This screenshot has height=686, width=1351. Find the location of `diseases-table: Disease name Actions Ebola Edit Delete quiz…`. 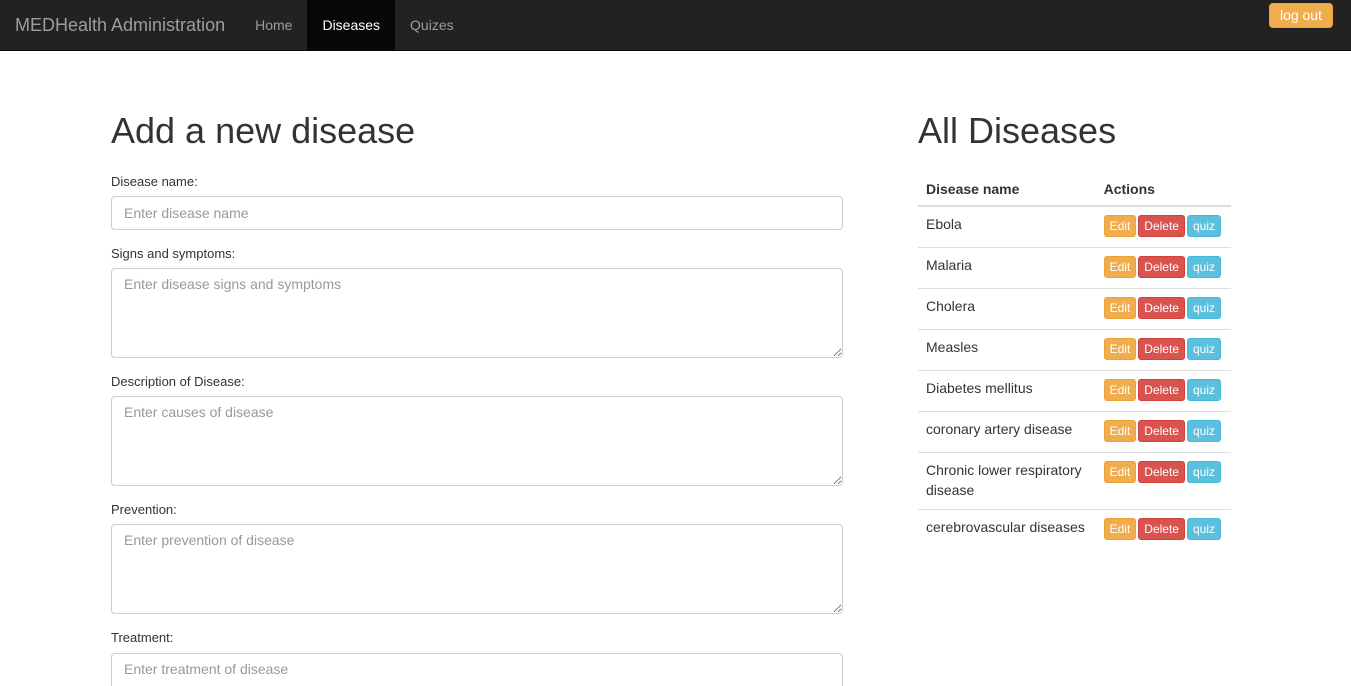

diseases-table: Disease name Actions Ebola Edit Delete quiz… is located at coordinates (1074, 361).